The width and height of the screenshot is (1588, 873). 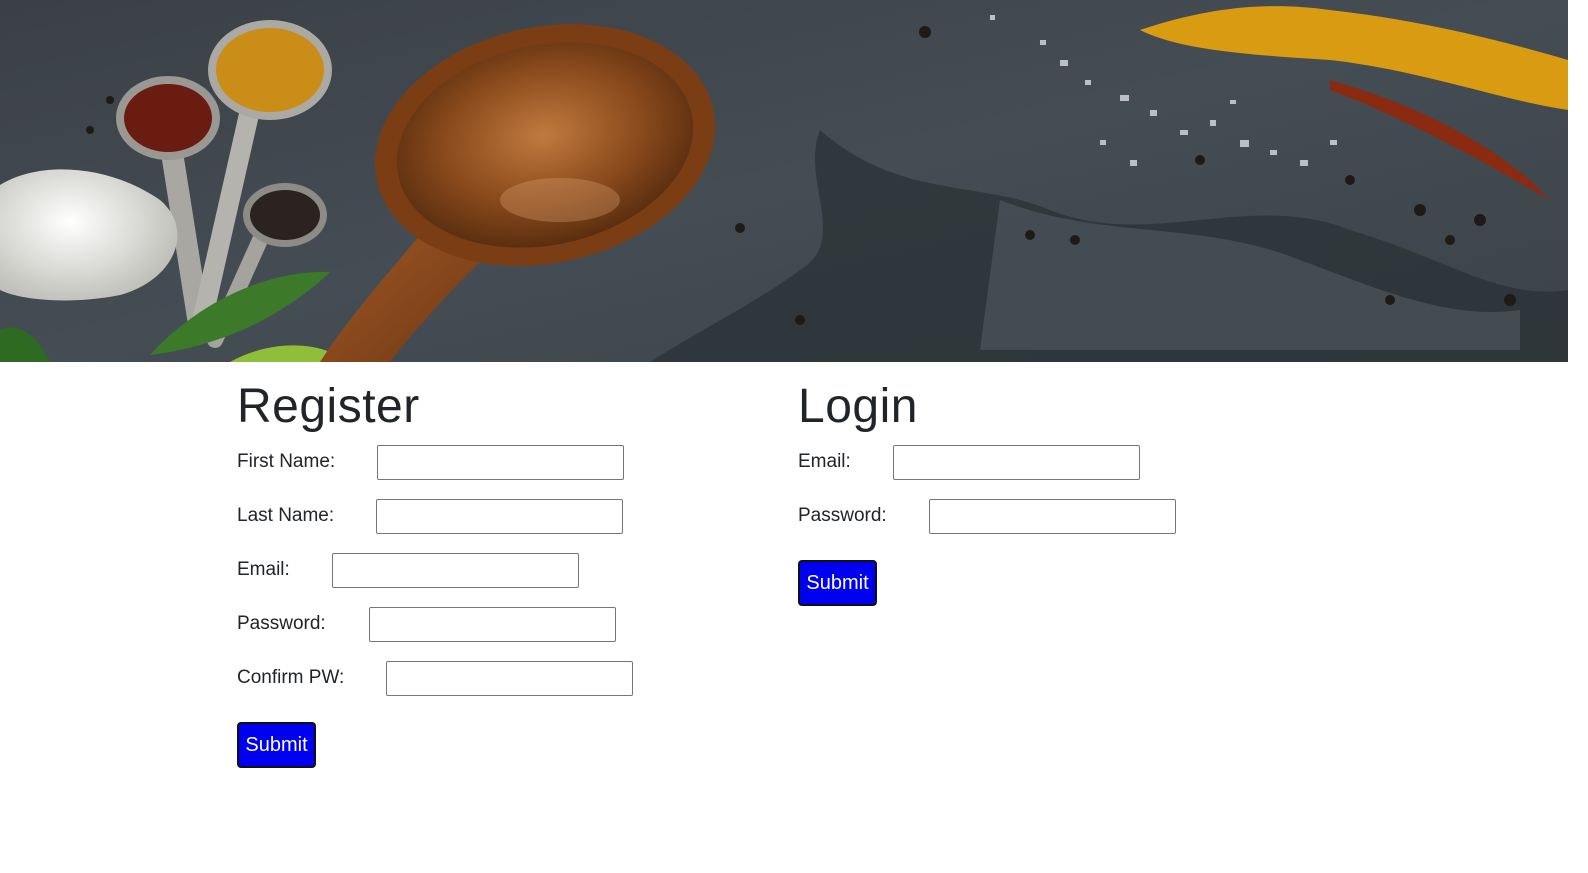 I want to click on login-email-label: Email:, so click(x=824, y=461).